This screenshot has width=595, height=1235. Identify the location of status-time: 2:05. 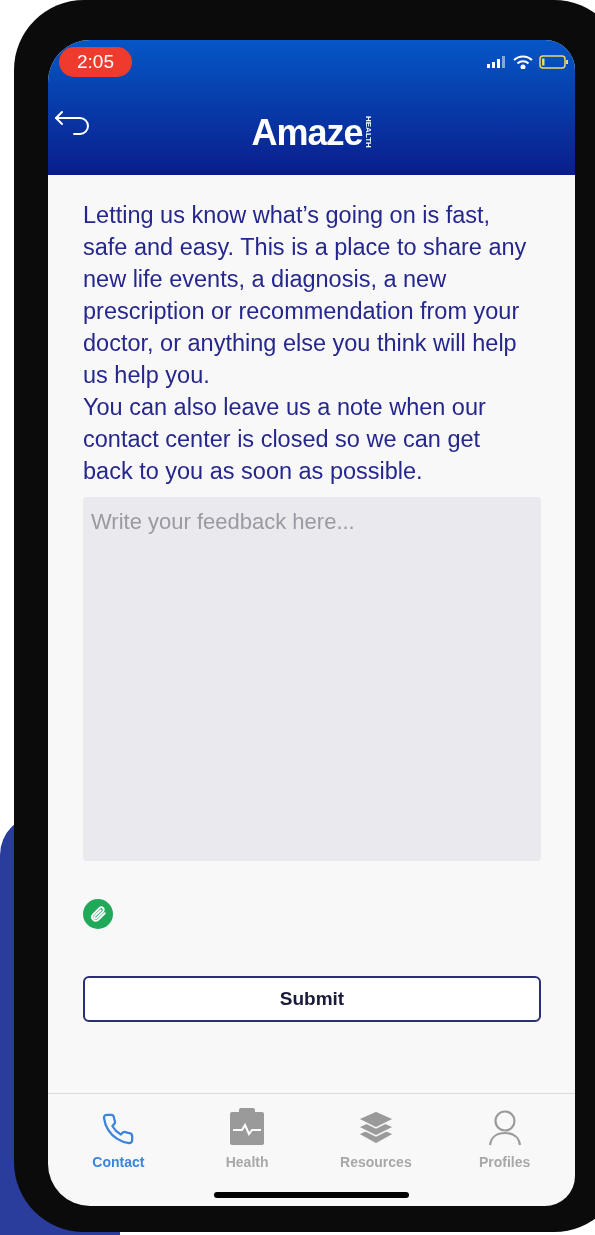
(95, 62).